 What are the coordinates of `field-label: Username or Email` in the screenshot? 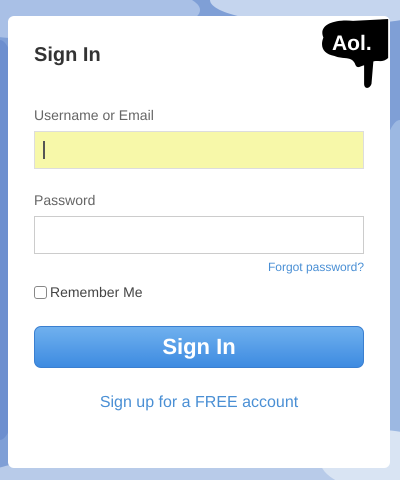 It's located at (94, 115).